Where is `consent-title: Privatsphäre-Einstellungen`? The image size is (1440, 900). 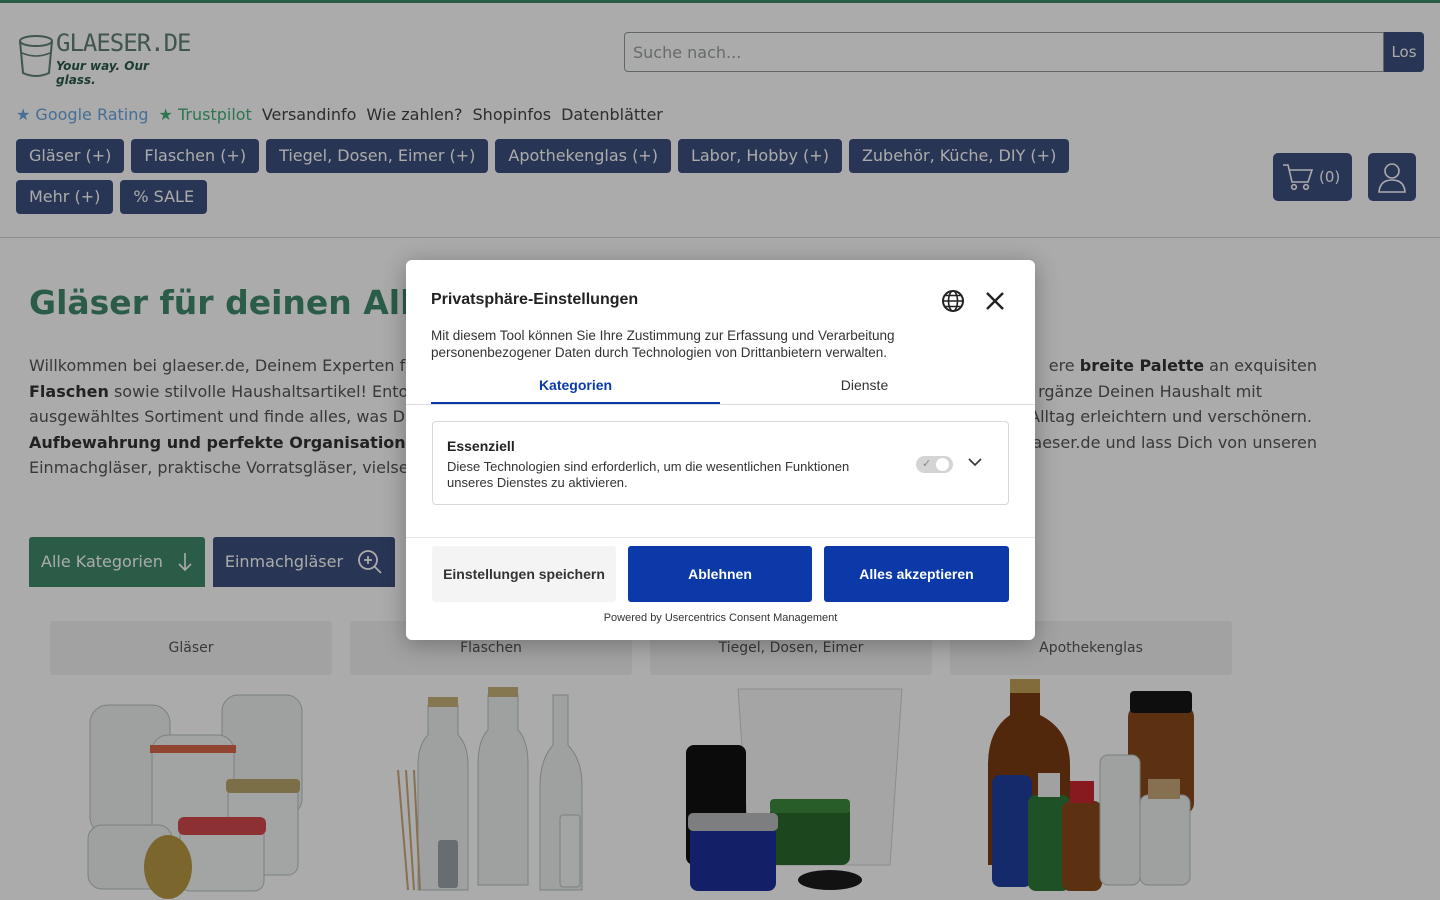
consent-title: Privatsphäre-Einstellungen is located at coordinates (535, 299).